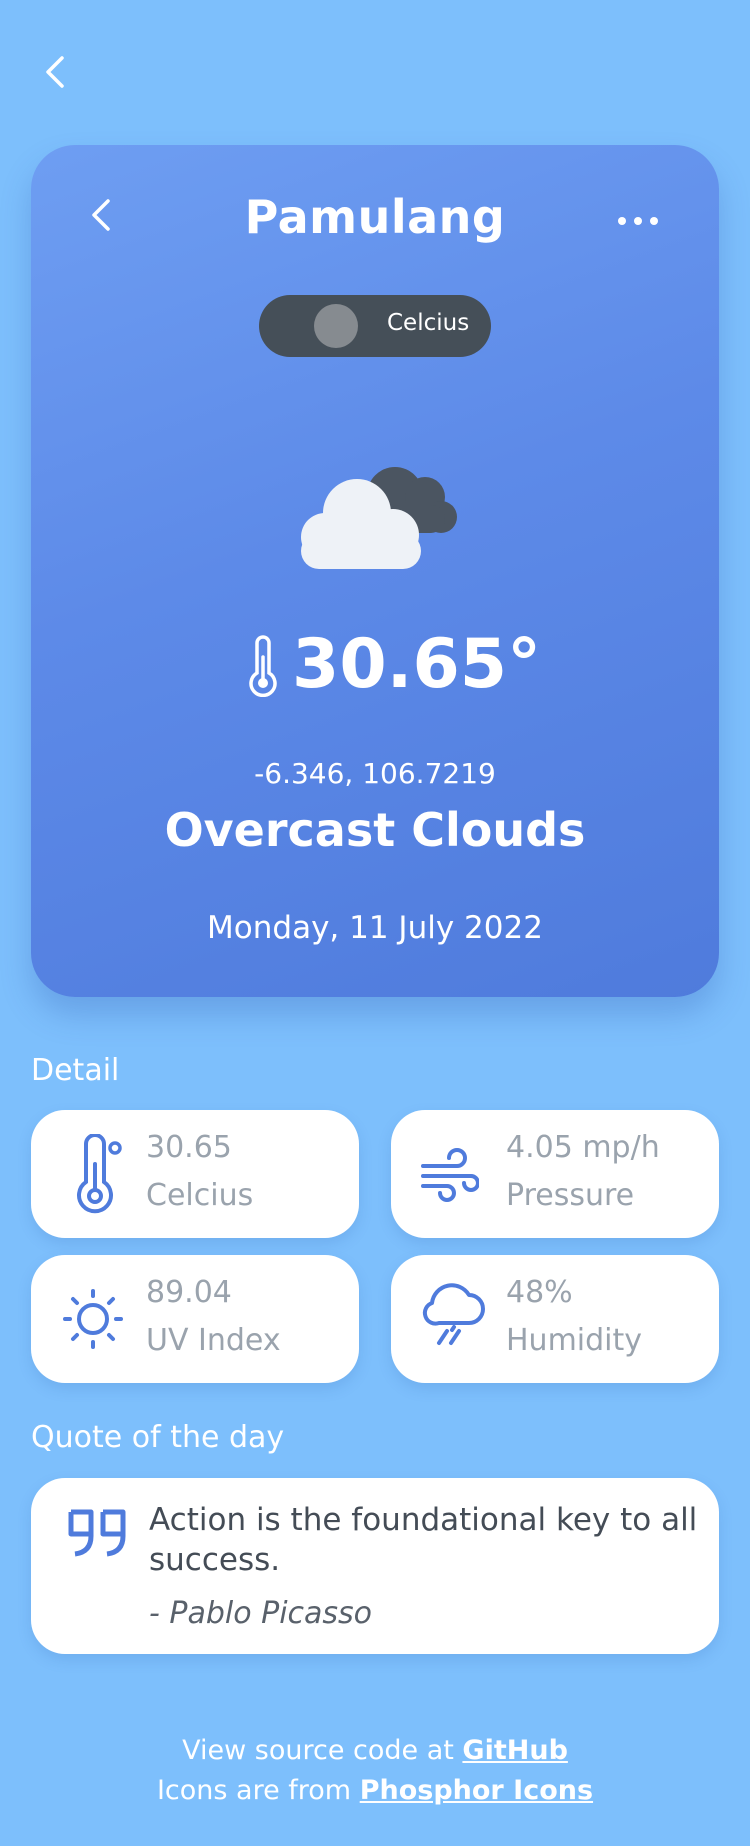  Describe the element at coordinates (428, 323) in the screenshot. I see `toggle-label: Celcius` at that location.